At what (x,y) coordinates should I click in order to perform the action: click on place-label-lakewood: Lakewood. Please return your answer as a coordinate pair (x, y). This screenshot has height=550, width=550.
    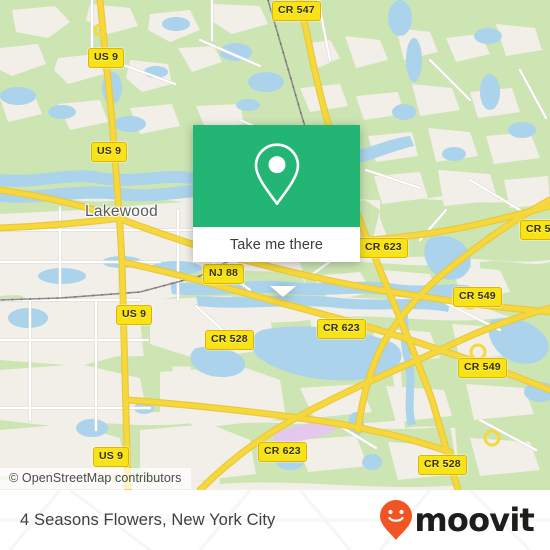
    Looking at the image, I should click on (122, 211).